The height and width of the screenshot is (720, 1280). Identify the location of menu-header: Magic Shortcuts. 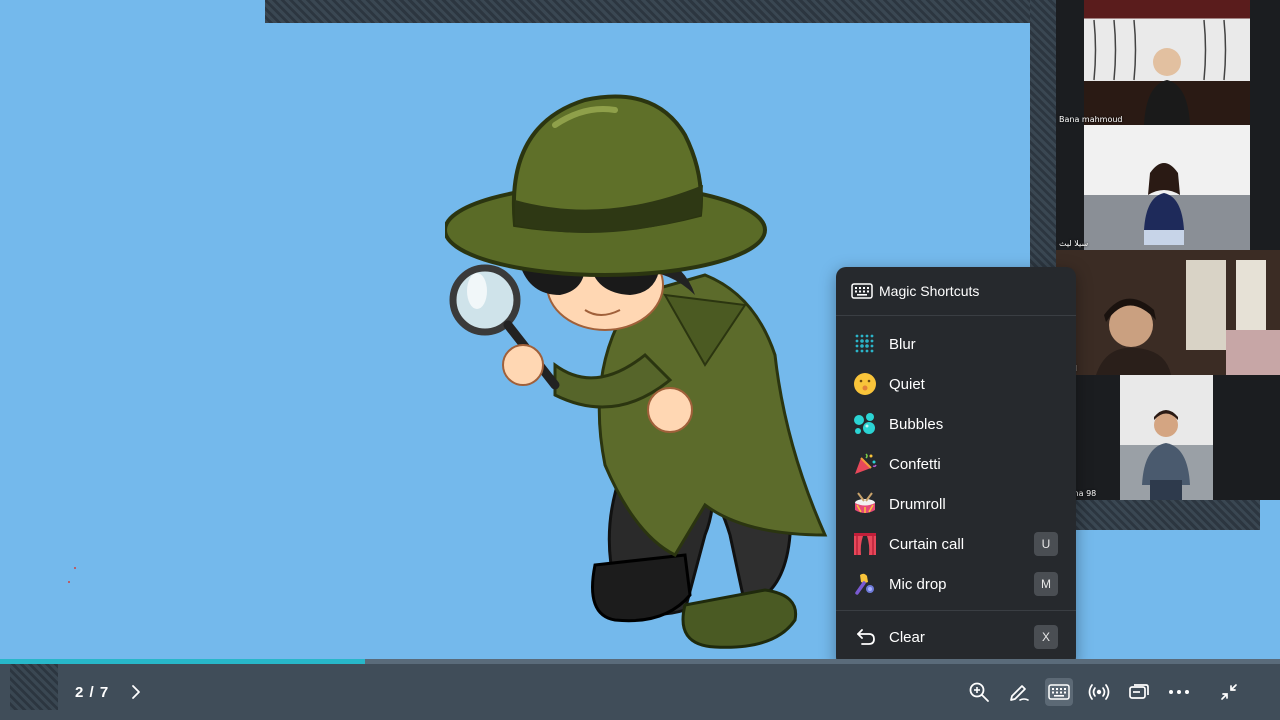
(956, 291).